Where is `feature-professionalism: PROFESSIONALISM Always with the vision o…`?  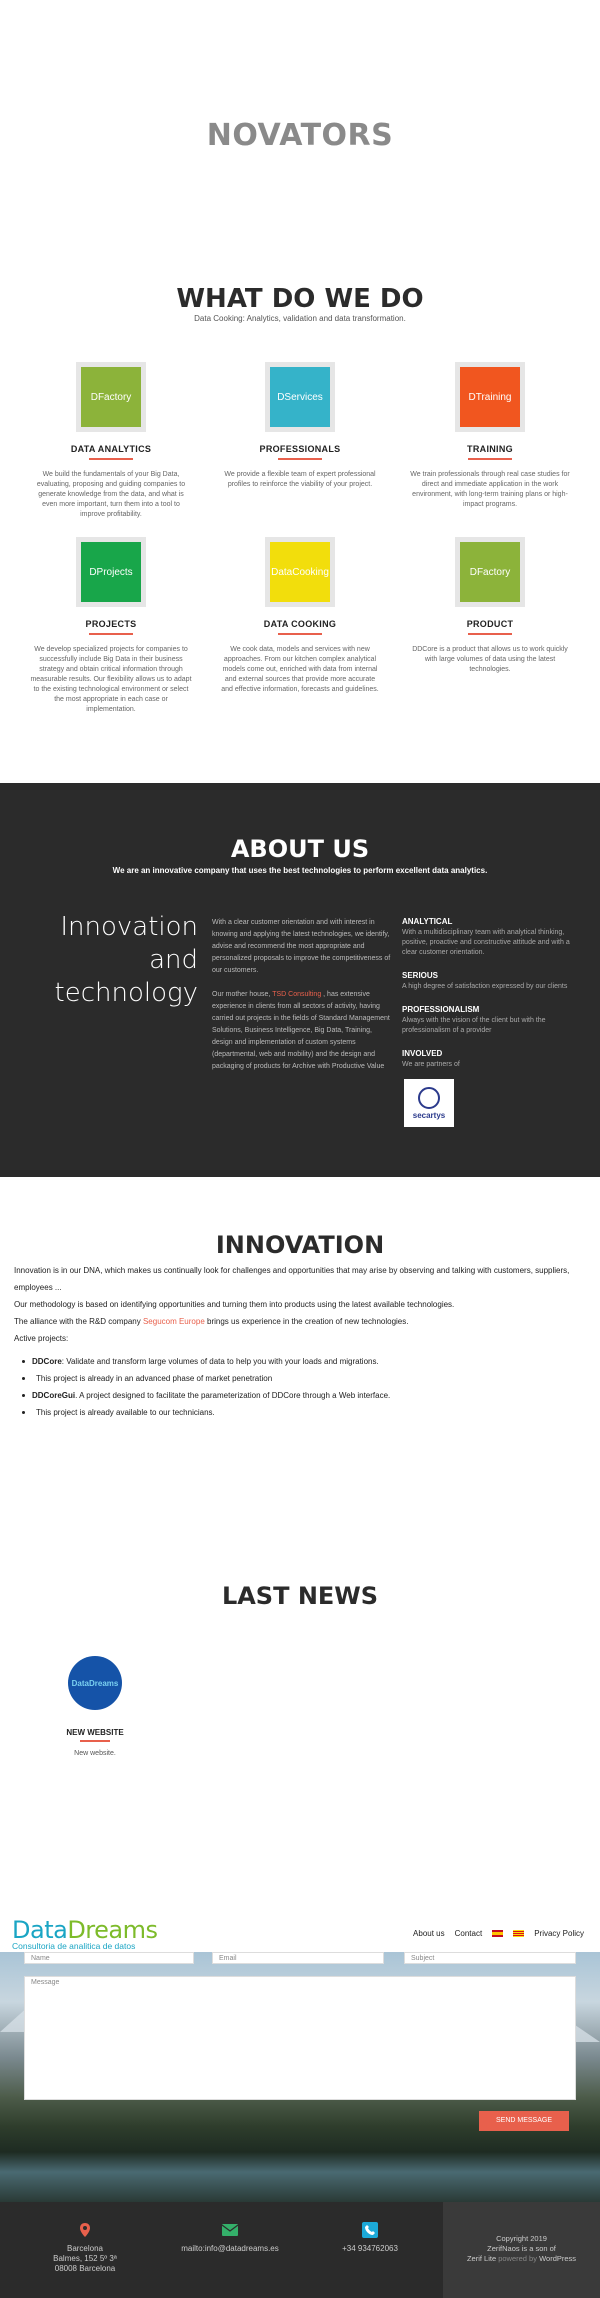
feature-professionalism: PROFESSIONALISM Always with the vision o… is located at coordinates (487, 1020).